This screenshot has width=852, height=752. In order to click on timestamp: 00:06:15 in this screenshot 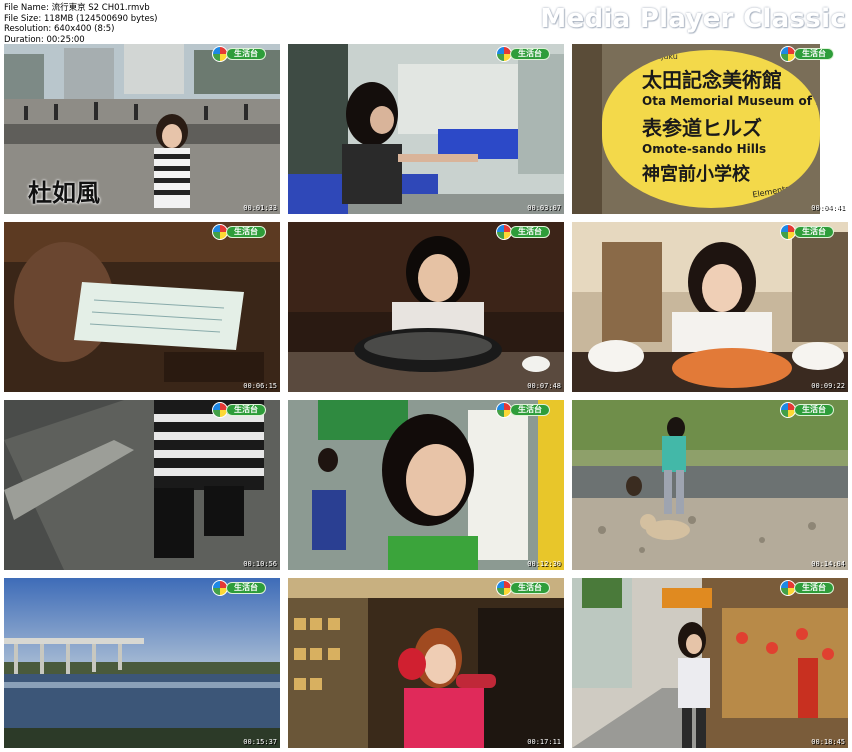, I will do `click(260, 386)`.